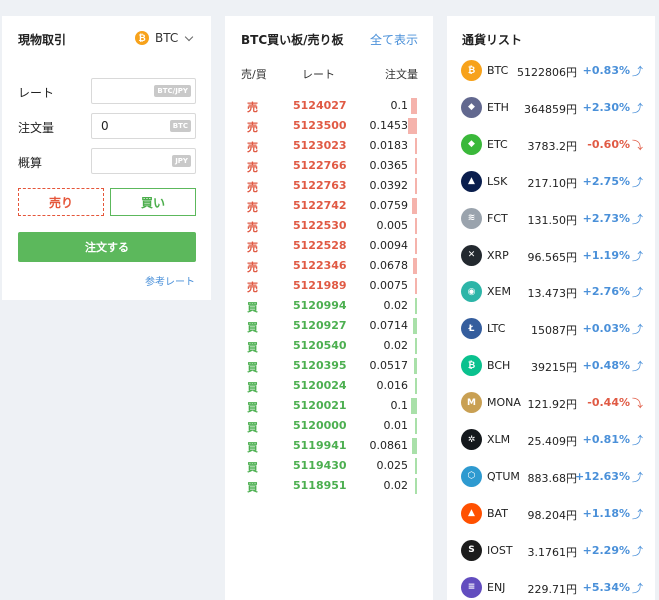 The image size is (659, 600). What do you see at coordinates (61, 202) in the screenshot?
I see `sell-button: 売り` at bounding box center [61, 202].